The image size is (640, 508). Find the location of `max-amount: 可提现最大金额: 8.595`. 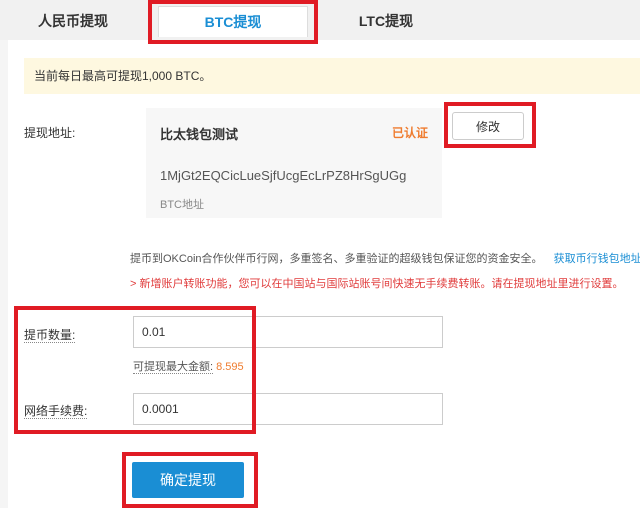

max-amount: 可提现最大金额: 8.595 is located at coordinates (188, 366).